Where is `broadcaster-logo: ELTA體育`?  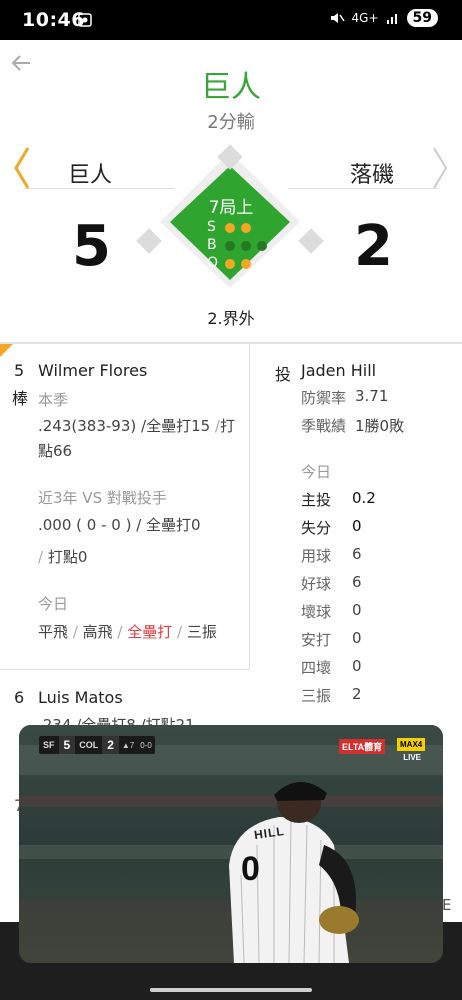 broadcaster-logo: ELTA體育 is located at coordinates (362, 746).